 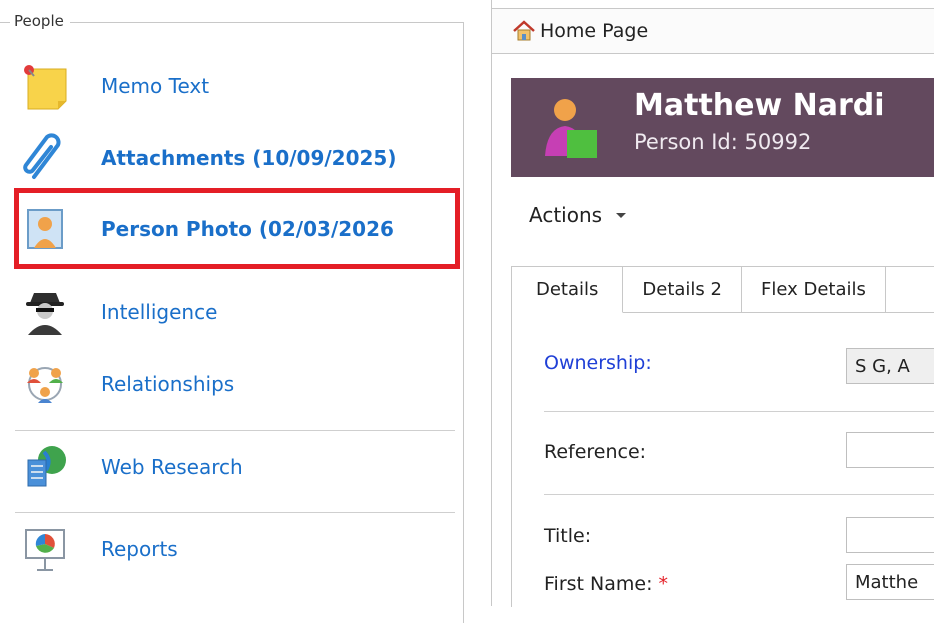 What do you see at coordinates (240, 384) in the screenshot?
I see `menu-item-relationships: Relationships` at bounding box center [240, 384].